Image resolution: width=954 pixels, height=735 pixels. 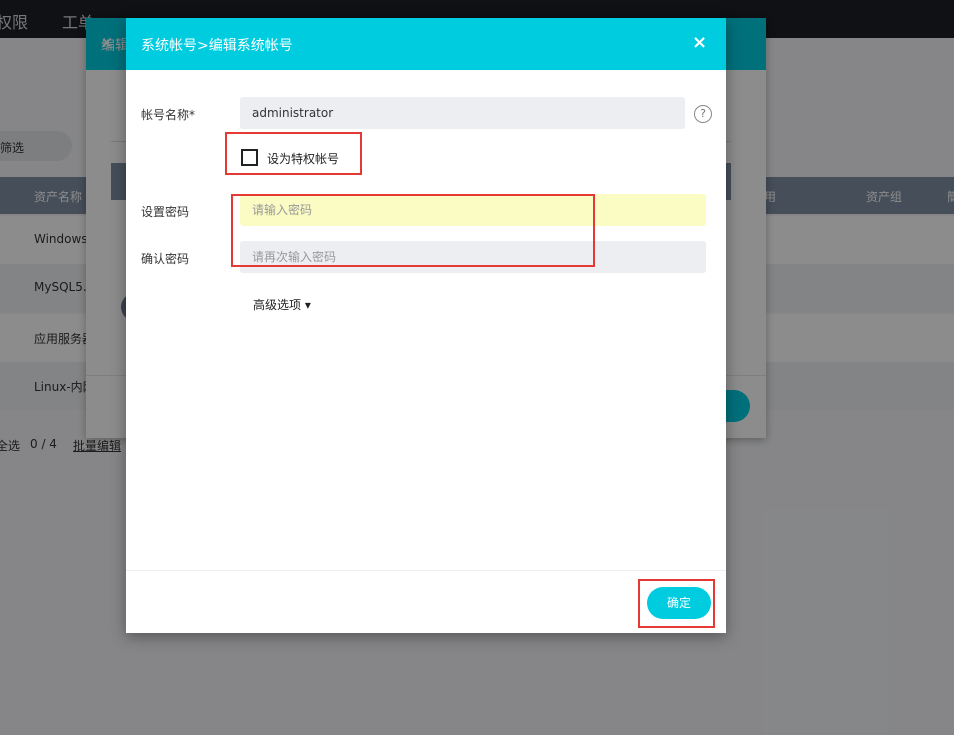 What do you see at coordinates (699, 42) in the screenshot?
I see `close-icon: ×` at bounding box center [699, 42].